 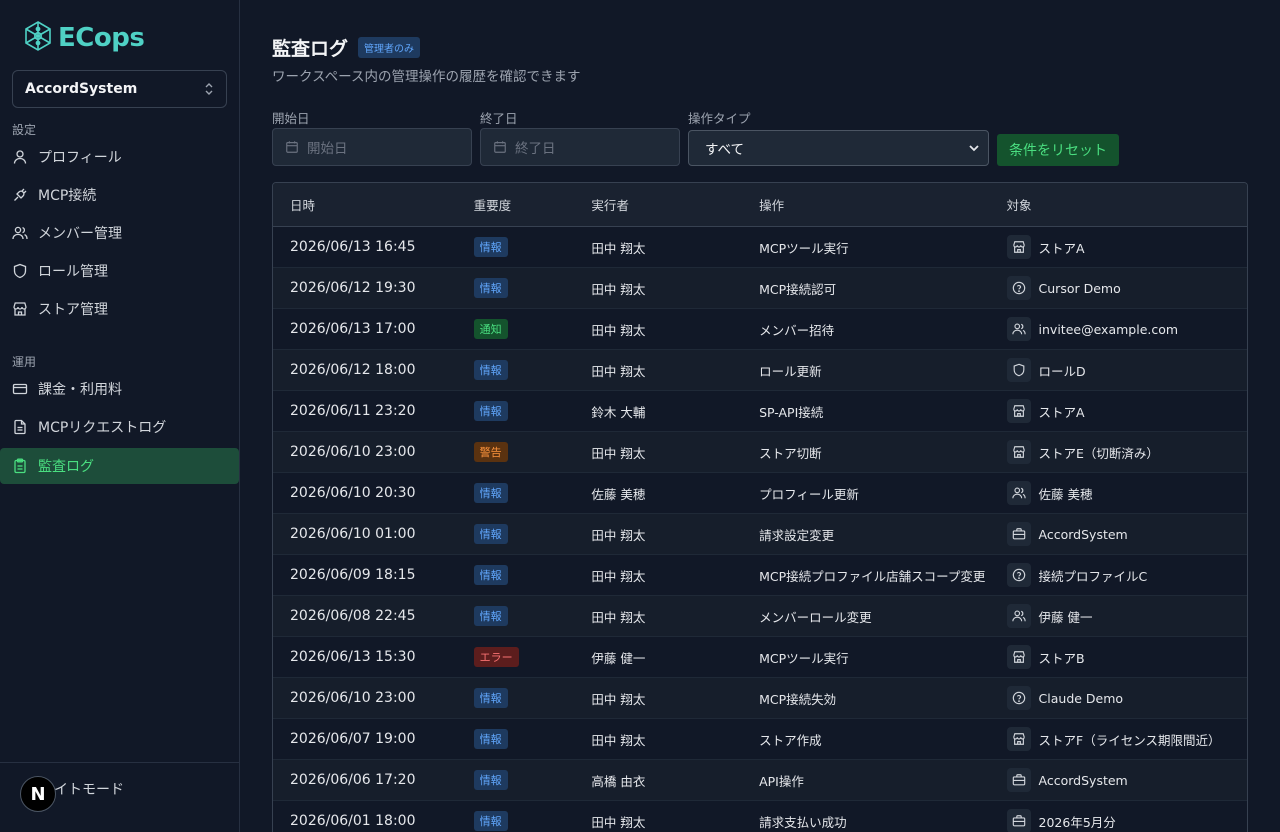 I want to click on cell-datetime: 2026/06/10 23:00, so click(x=353, y=452).